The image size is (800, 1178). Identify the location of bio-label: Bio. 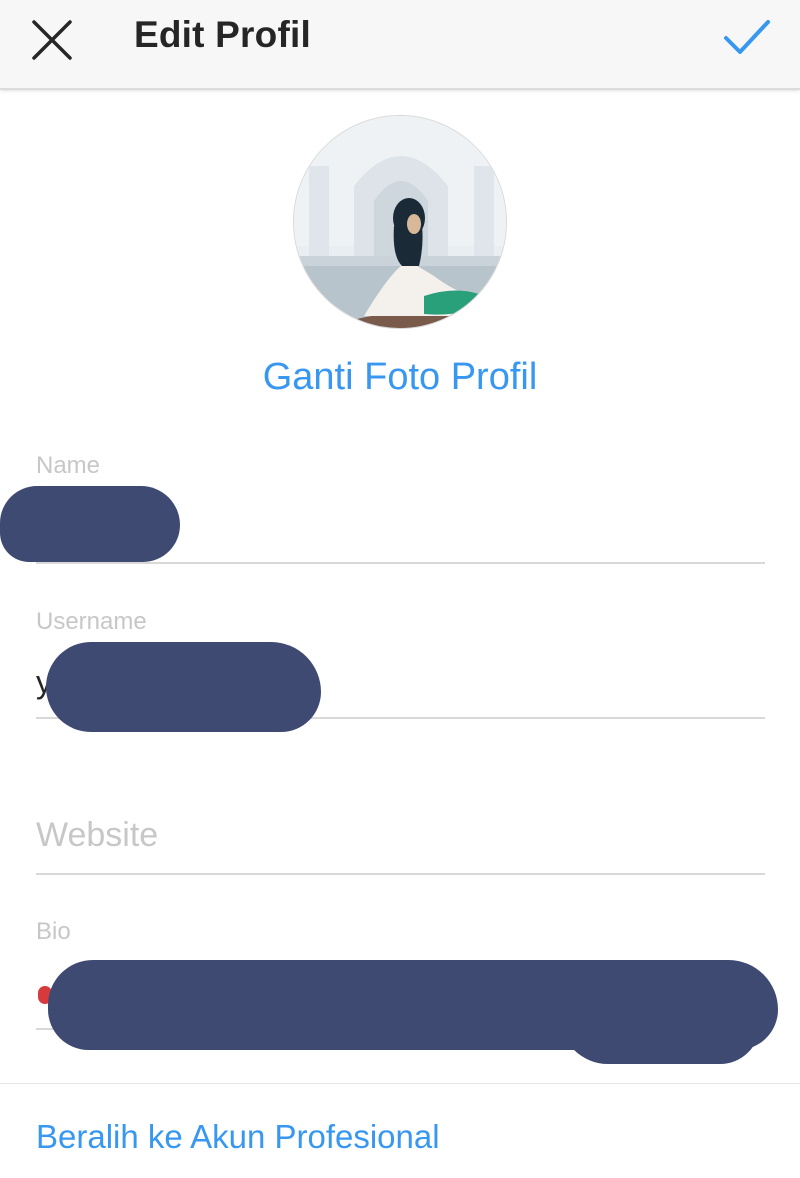
(53, 931).